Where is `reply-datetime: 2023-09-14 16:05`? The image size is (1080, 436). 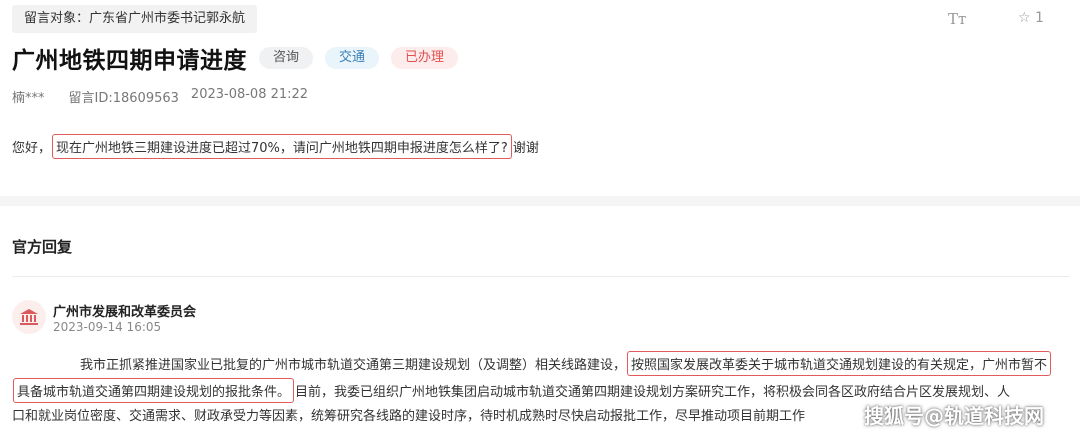 reply-datetime: 2023-09-14 16:05 is located at coordinates (107, 327).